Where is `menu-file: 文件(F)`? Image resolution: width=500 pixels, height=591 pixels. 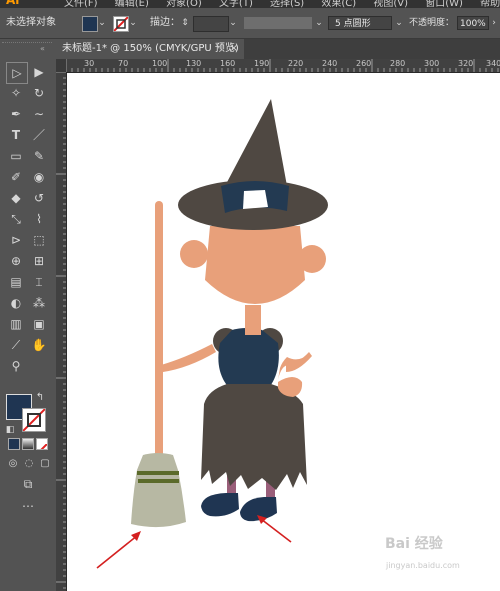 menu-file: 文件(F) is located at coordinates (81, 4).